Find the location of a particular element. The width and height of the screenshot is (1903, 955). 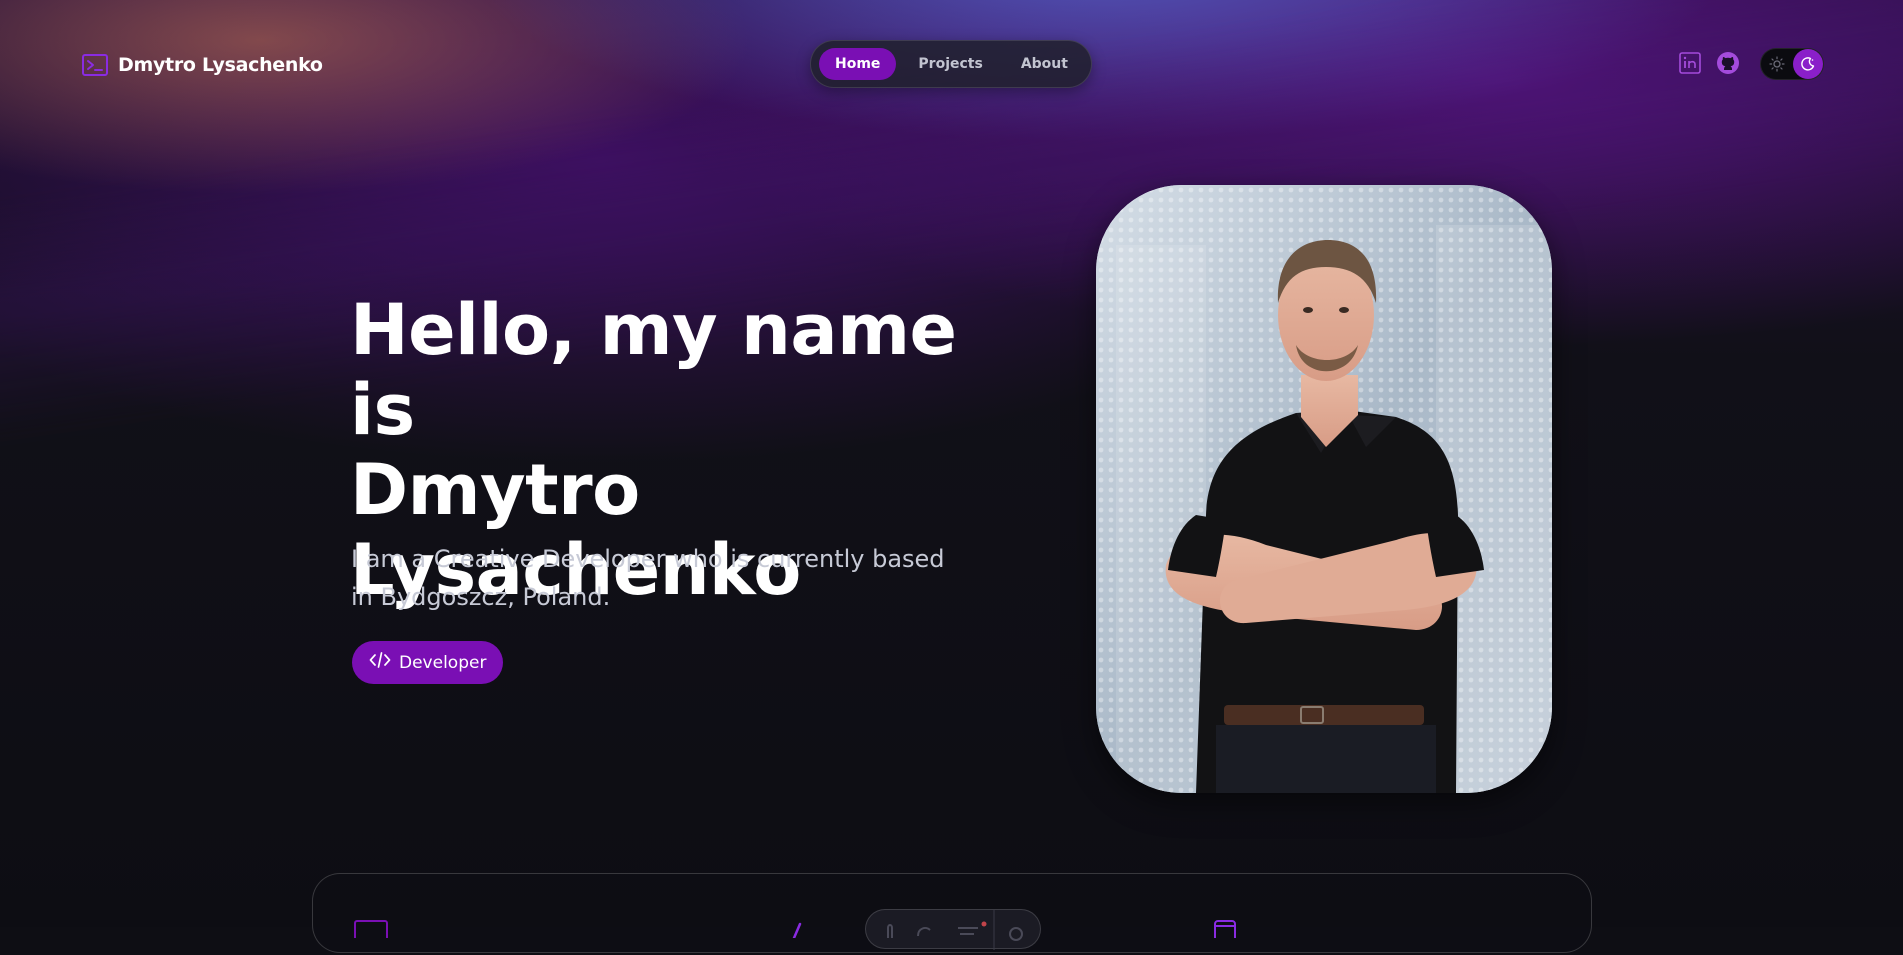

developer-badge: Developer is located at coordinates (428, 662).